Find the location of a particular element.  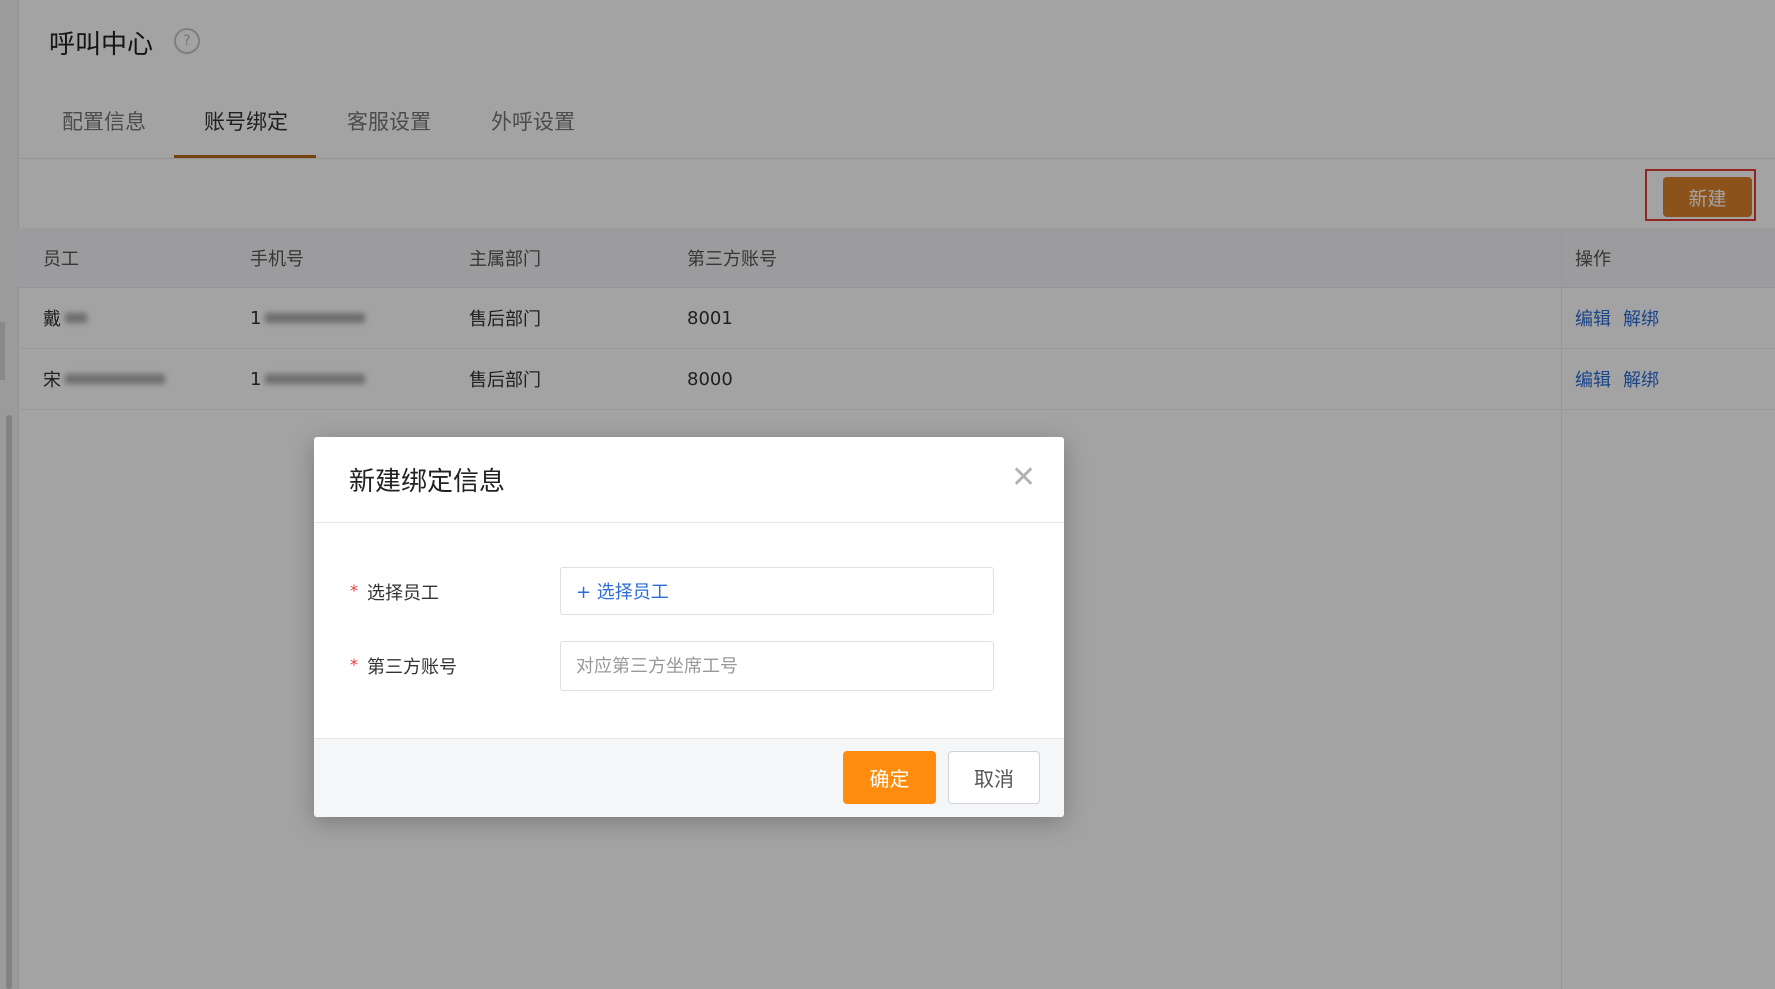

dialog-header: 新建绑定信息 ✕ is located at coordinates (689, 480).